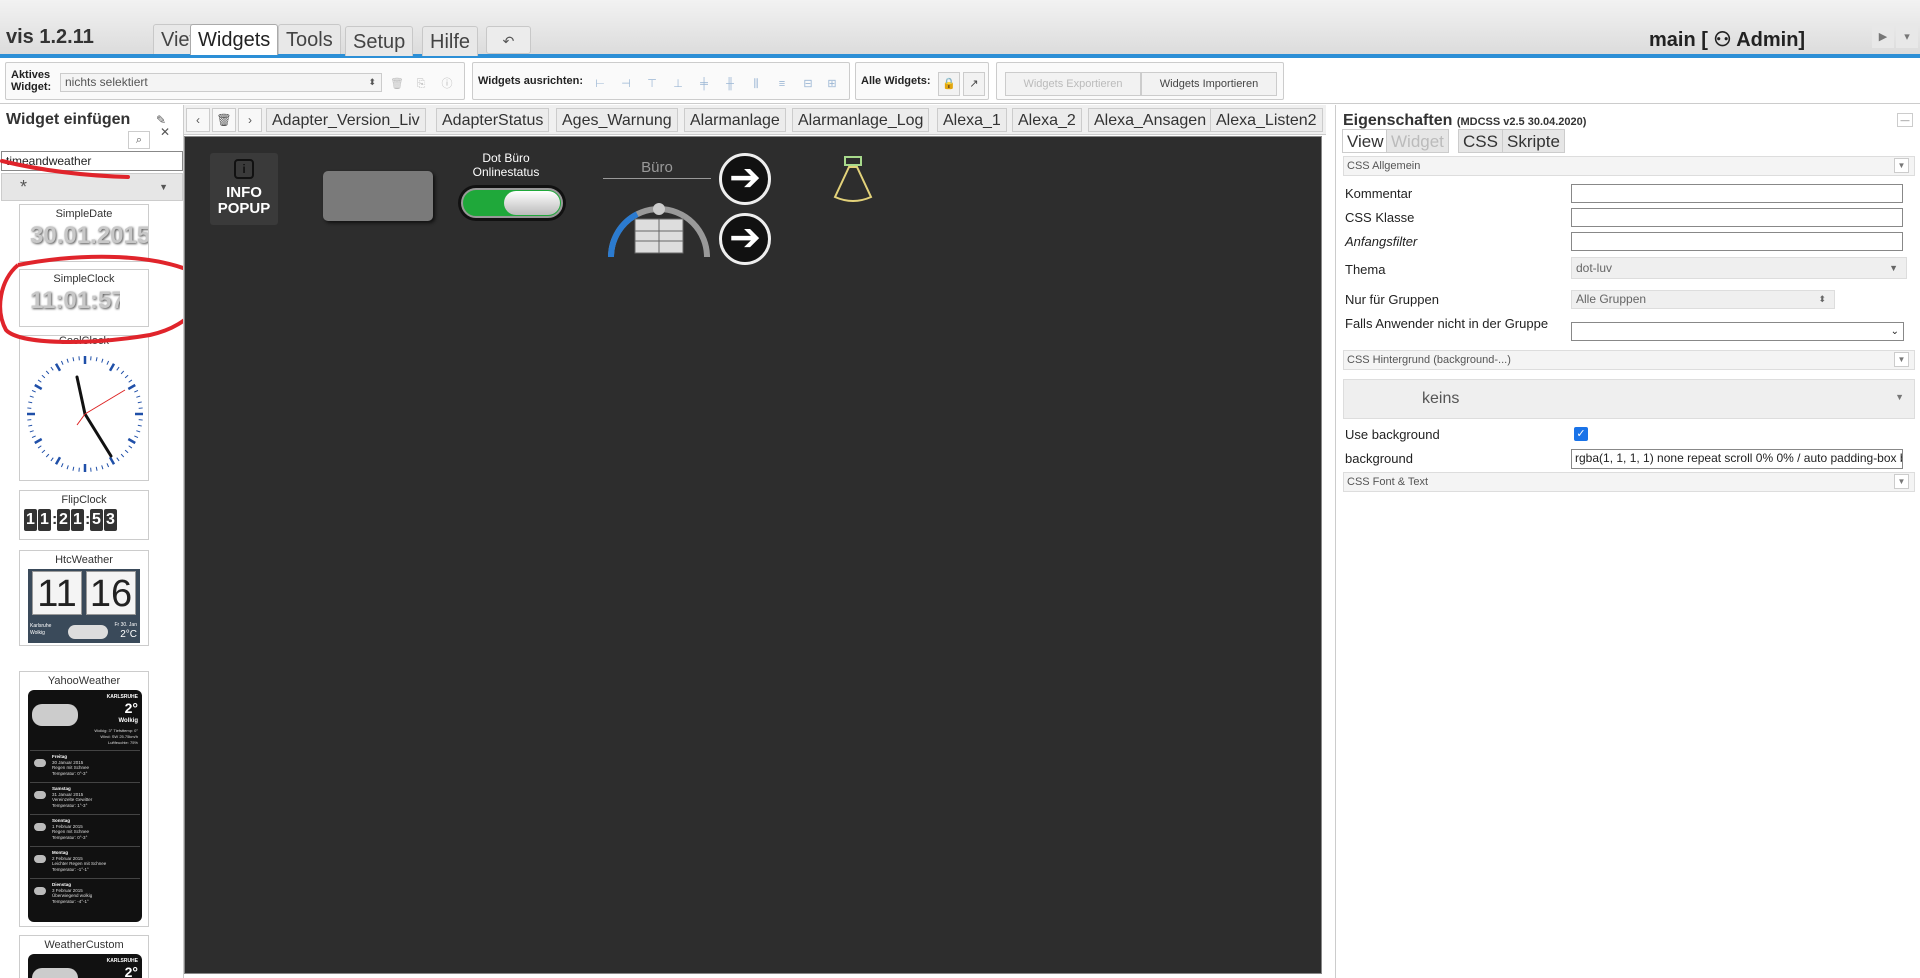 Image resolution: width=1920 pixels, height=978 pixels. I want to click on active-widget-select: nichts selektiert ⬍, so click(221, 82).